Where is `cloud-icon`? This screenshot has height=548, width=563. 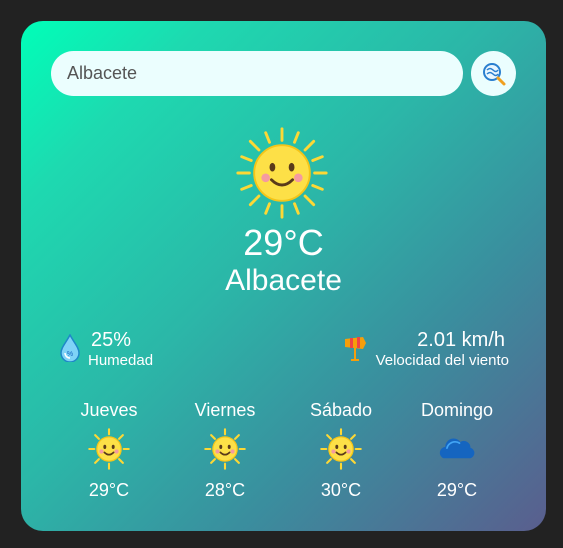
cloud-icon is located at coordinates (457, 448).